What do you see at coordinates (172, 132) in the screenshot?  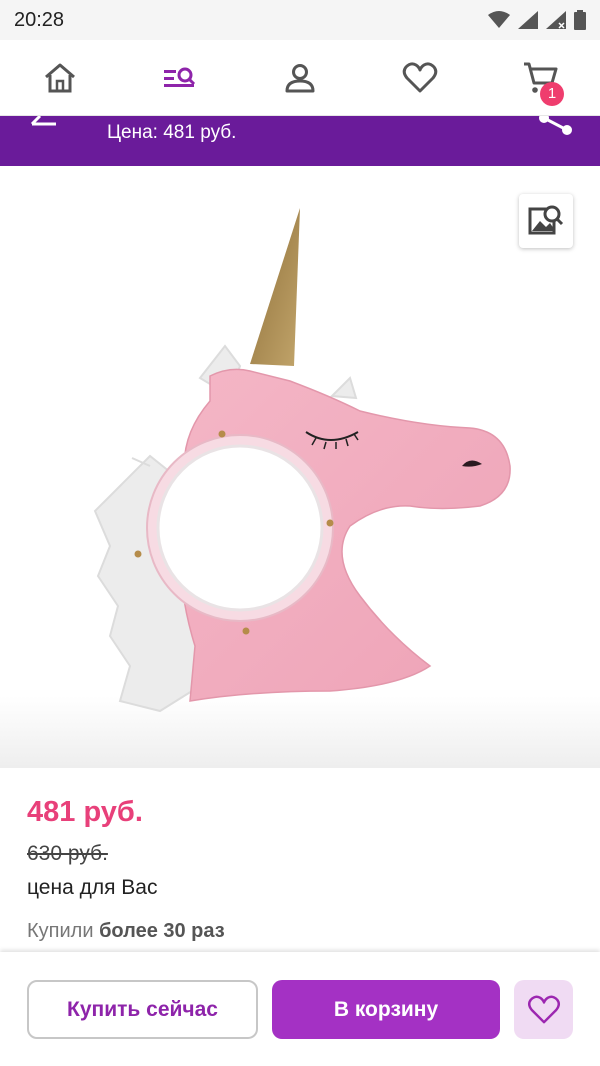 I see `header-price: Цена: 481 руб.` at bounding box center [172, 132].